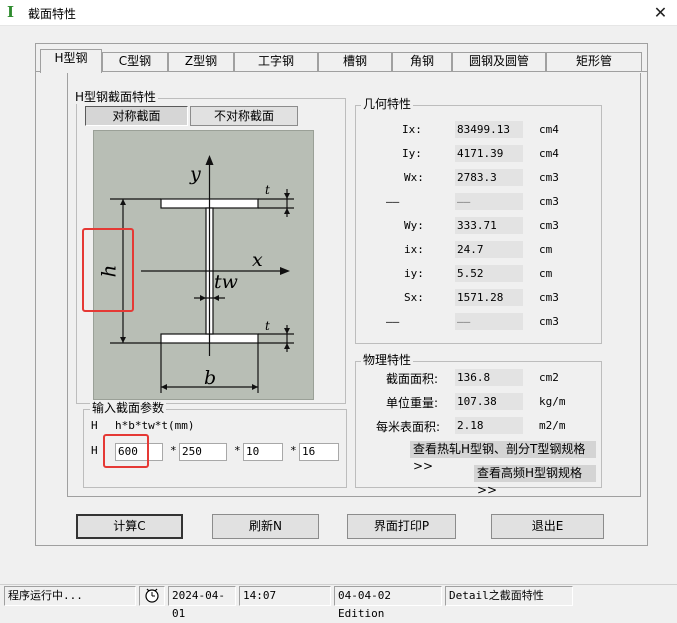 This screenshot has width=677, height=623. What do you see at coordinates (412, 129) in the screenshot?
I see `geom-label-ix: Ix:` at bounding box center [412, 129].